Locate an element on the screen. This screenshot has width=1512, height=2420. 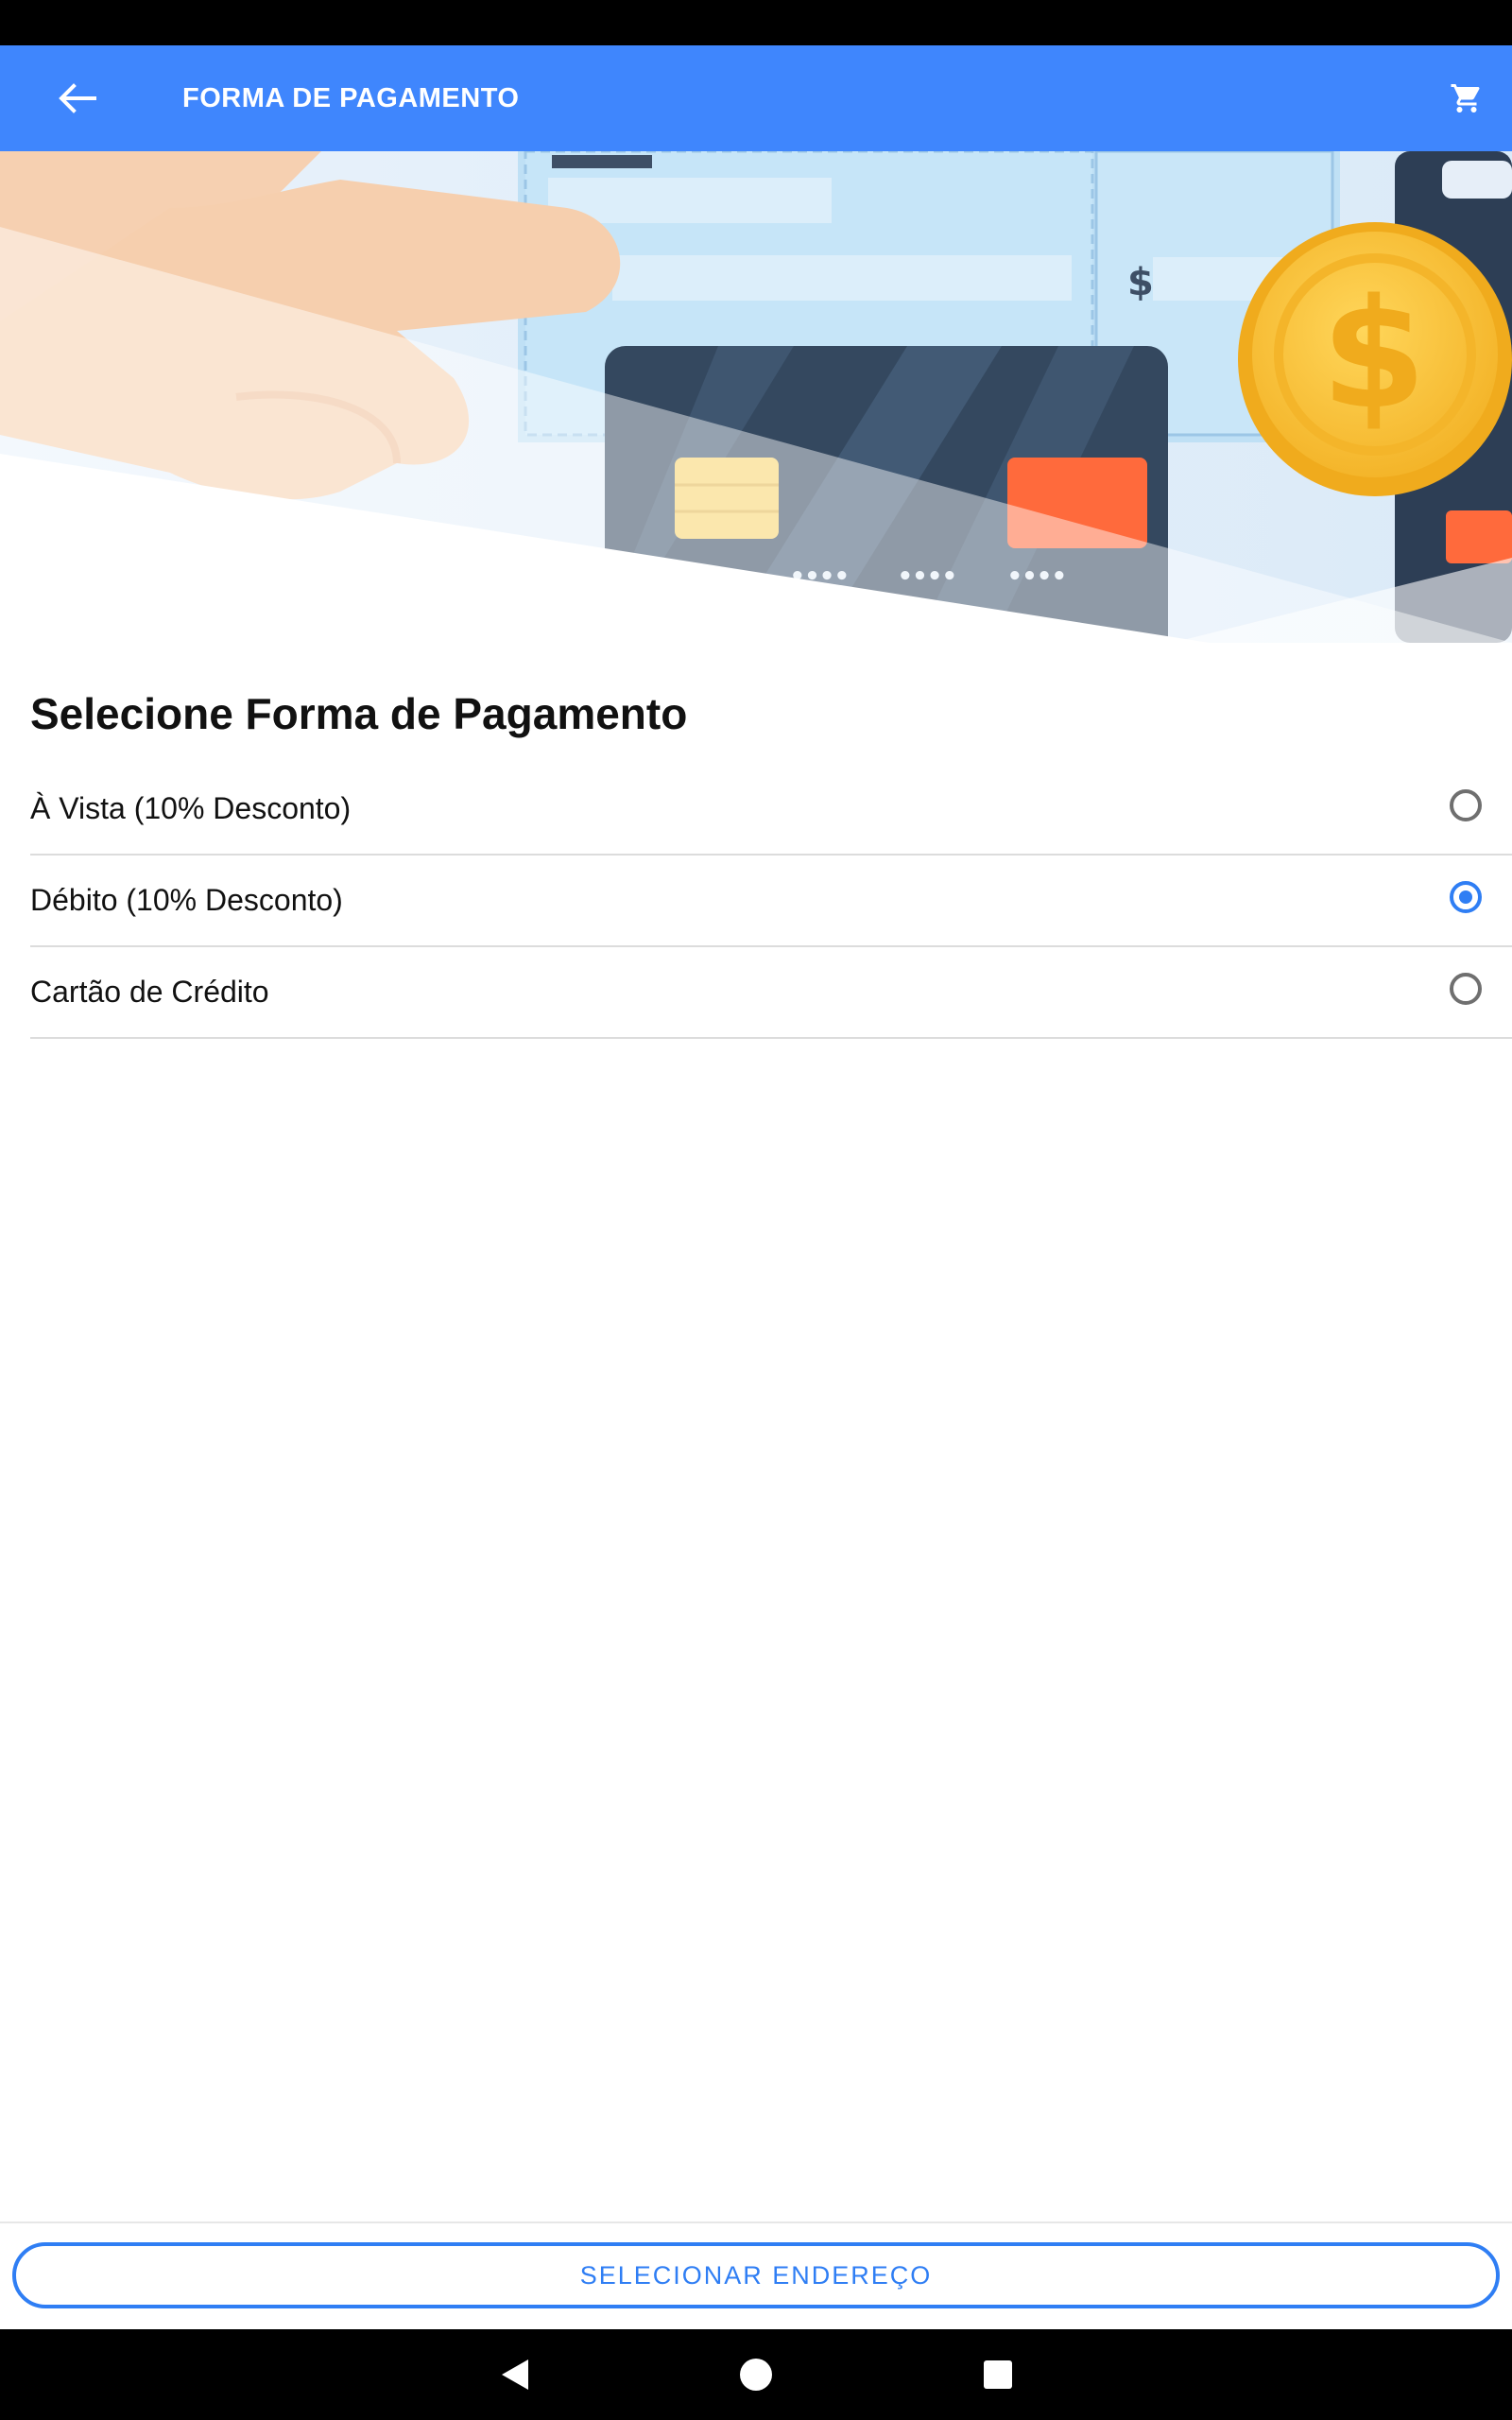
payment-option-credito: Cartão de Crédito is located at coordinates (771, 993).